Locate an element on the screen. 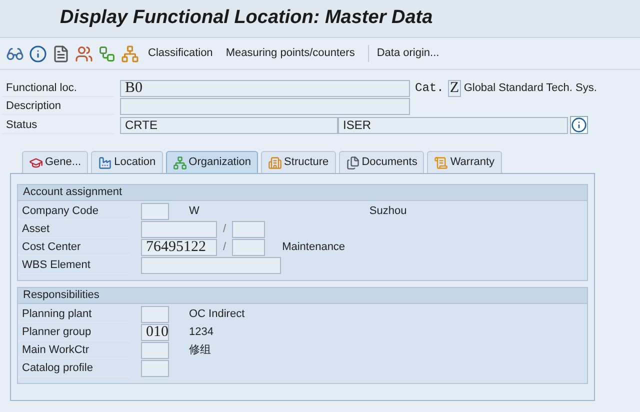 Image resolution: width=640 pixels, height=412 pixels. field-label: Company Code is located at coordinates (74, 211).